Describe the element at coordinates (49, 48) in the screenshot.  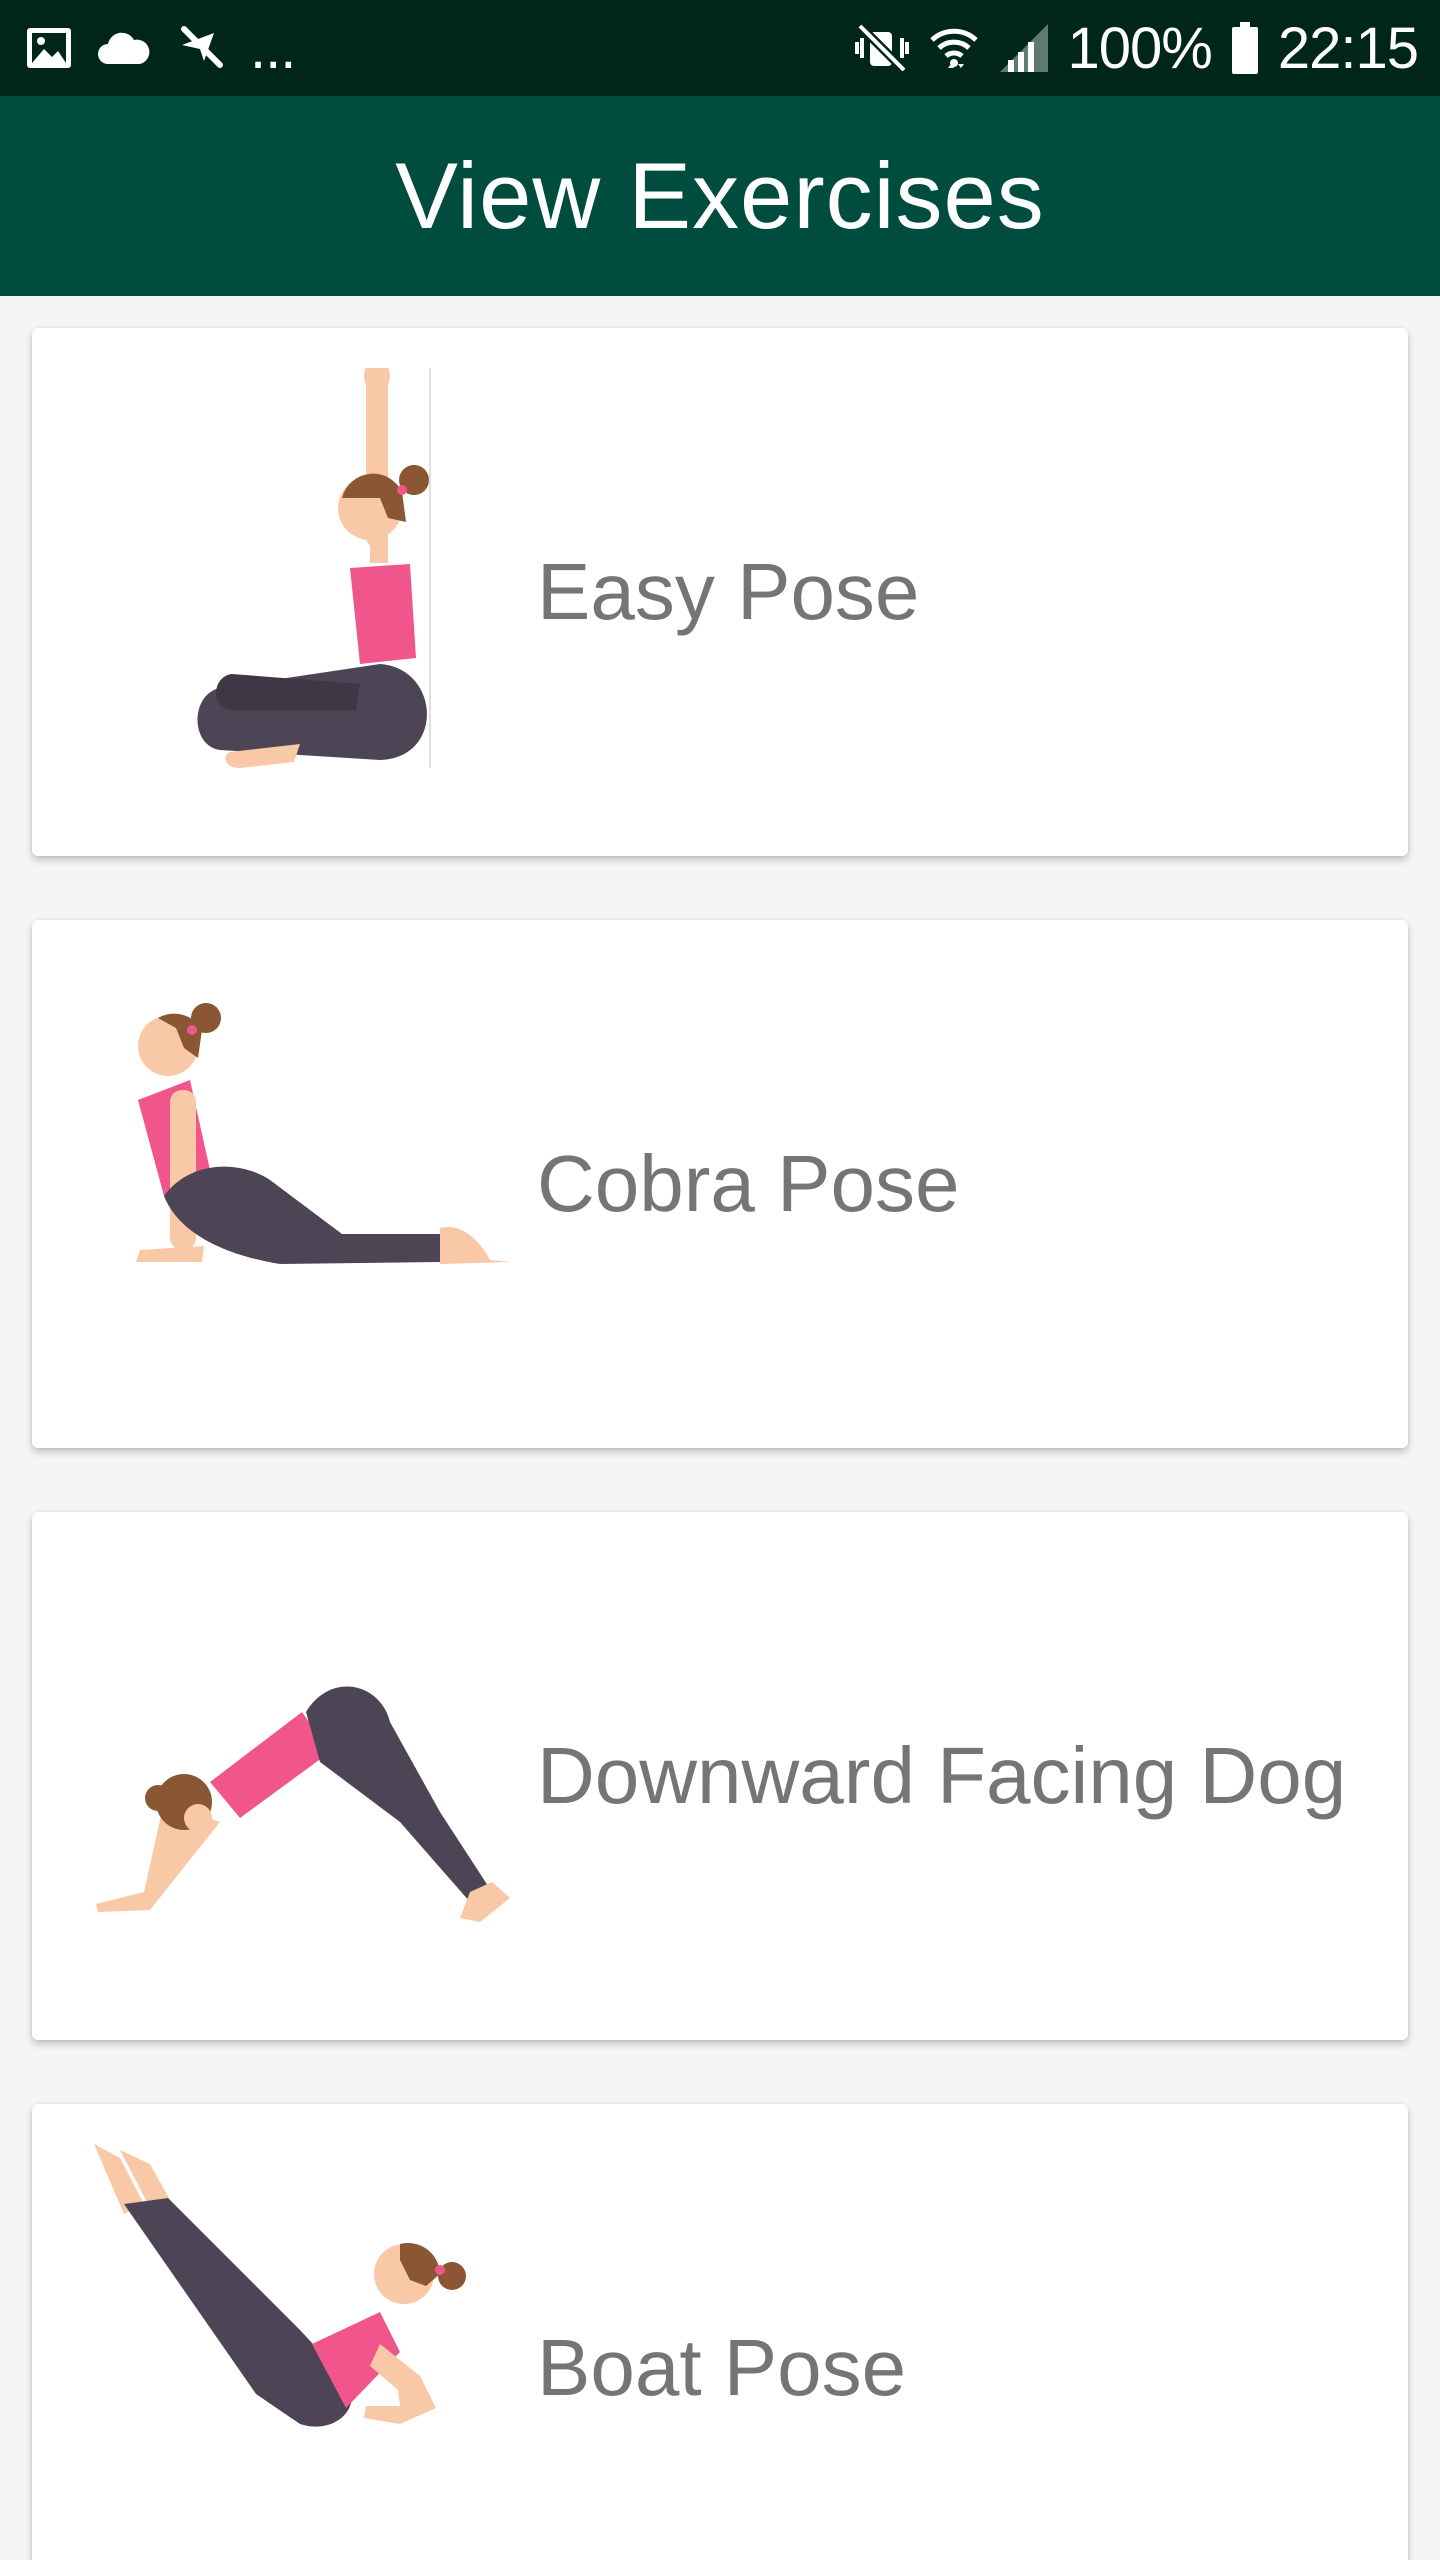
I see `image-icon` at that location.